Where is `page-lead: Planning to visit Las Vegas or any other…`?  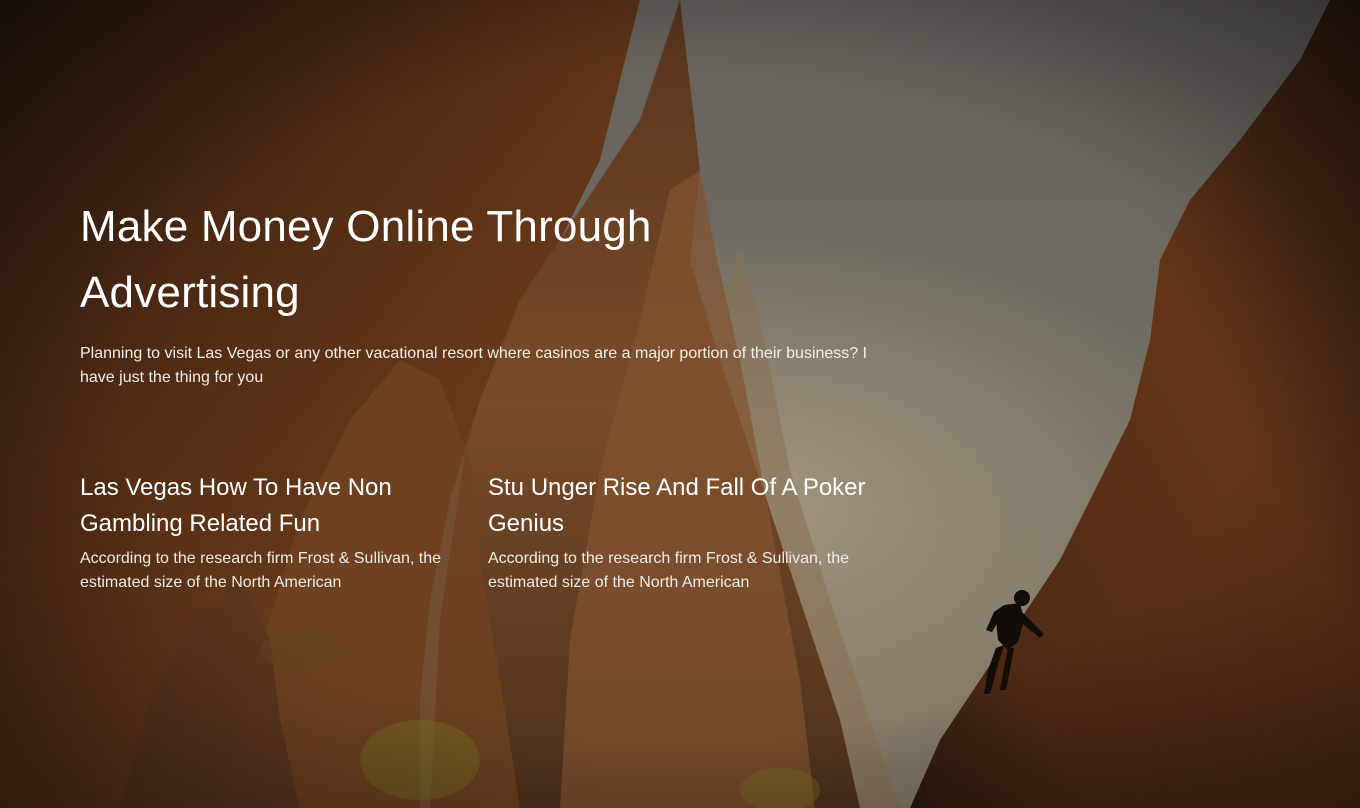 page-lead: Planning to visit Las Vegas or any other… is located at coordinates (474, 365).